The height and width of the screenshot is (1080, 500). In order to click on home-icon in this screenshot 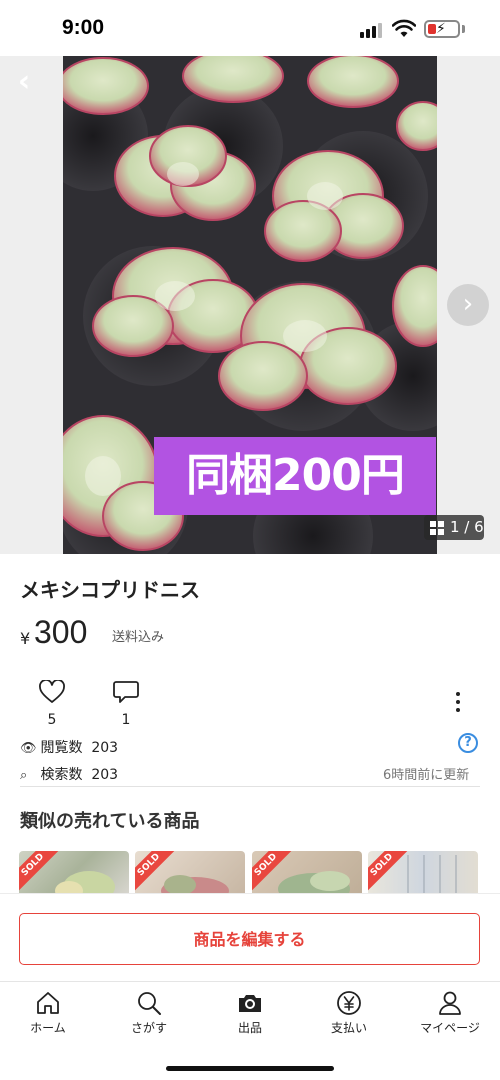, I will do `click(48, 1003)`.